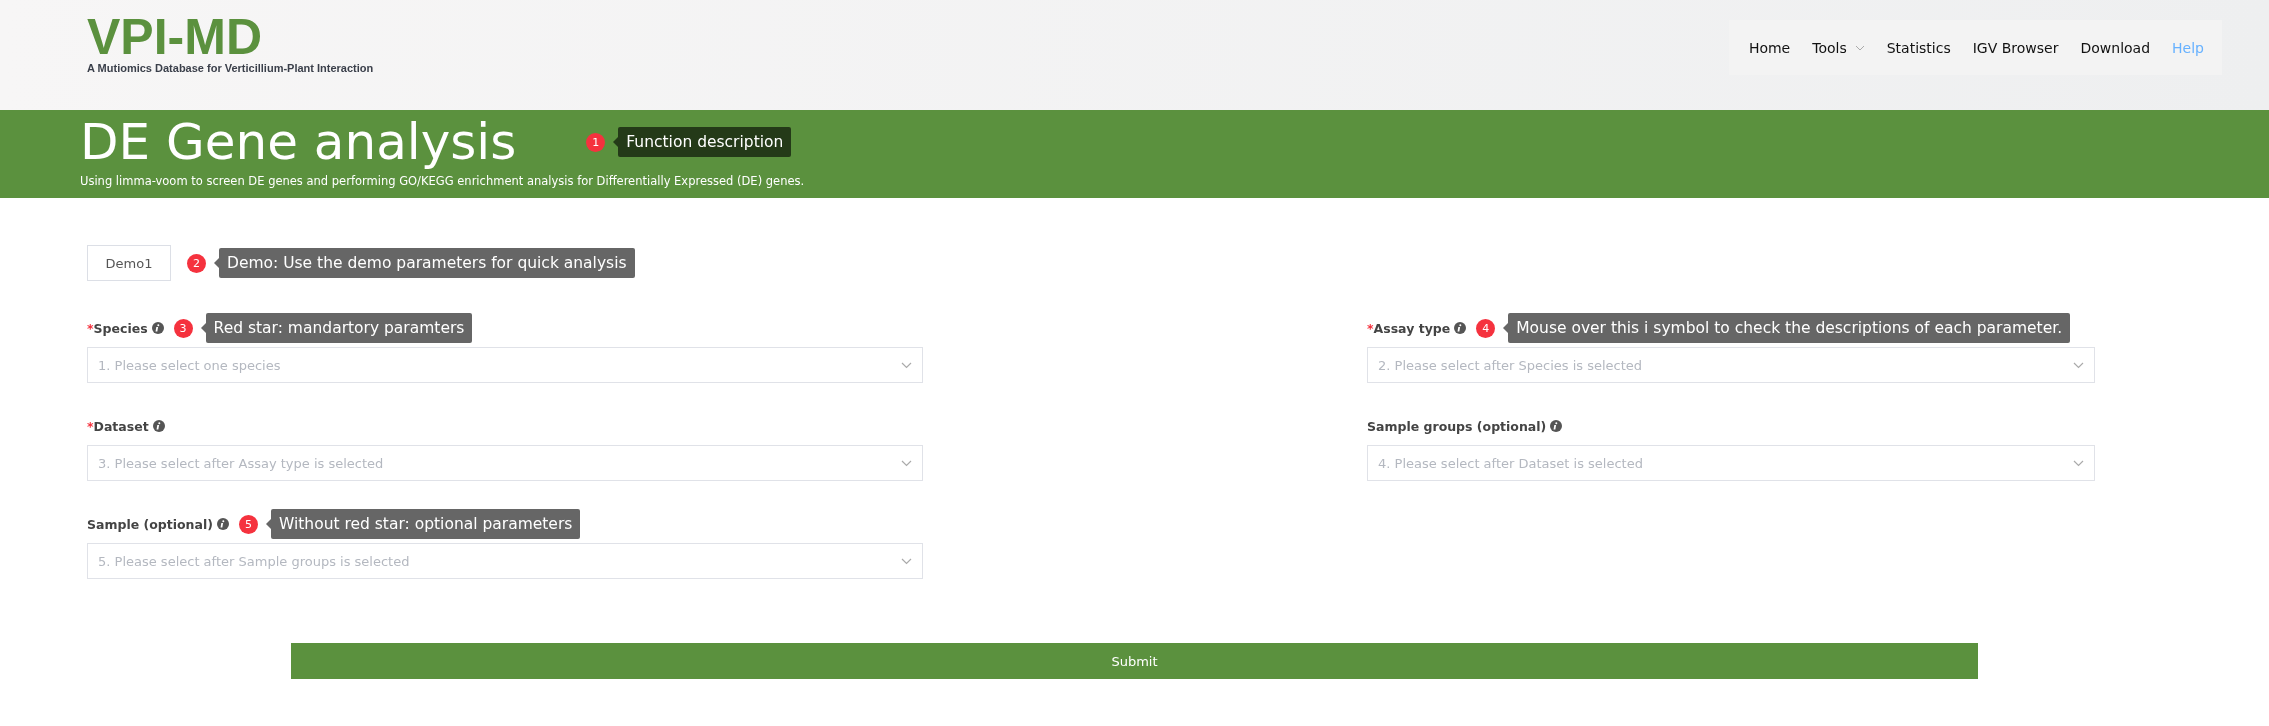 This screenshot has height=726, width=2269. Describe the element at coordinates (1859, 47) in the screenshot. I see `caret-icon` at that location.